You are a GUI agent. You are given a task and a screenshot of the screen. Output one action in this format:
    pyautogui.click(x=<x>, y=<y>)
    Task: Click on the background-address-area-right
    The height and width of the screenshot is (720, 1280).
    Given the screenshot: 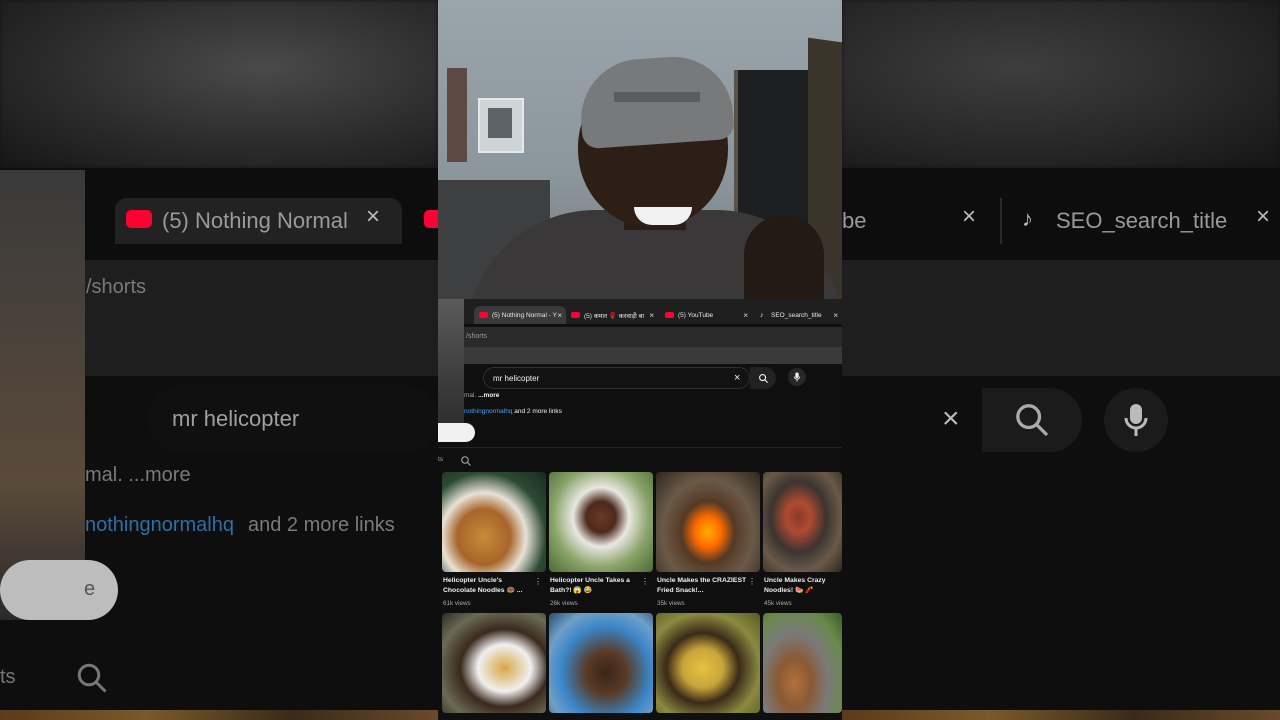 What is the action you would take?
    pyautogui.click(x=1061, y=318)
    